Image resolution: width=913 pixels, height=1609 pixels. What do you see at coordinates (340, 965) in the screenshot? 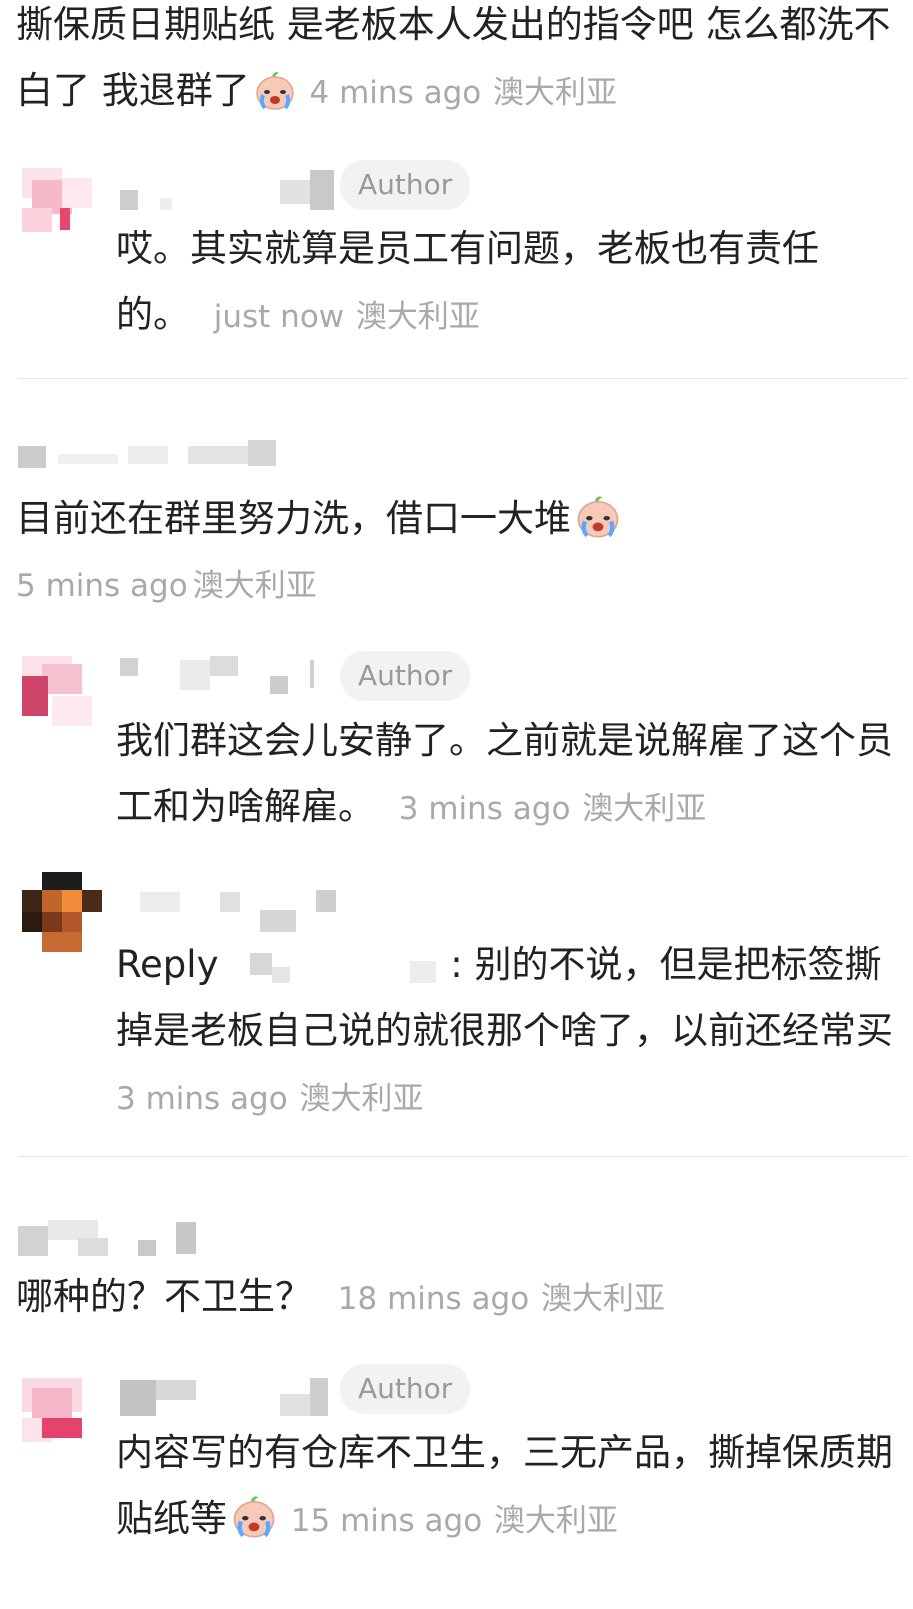
I see `reply-target-blurred` at bounding box center [340, 965].